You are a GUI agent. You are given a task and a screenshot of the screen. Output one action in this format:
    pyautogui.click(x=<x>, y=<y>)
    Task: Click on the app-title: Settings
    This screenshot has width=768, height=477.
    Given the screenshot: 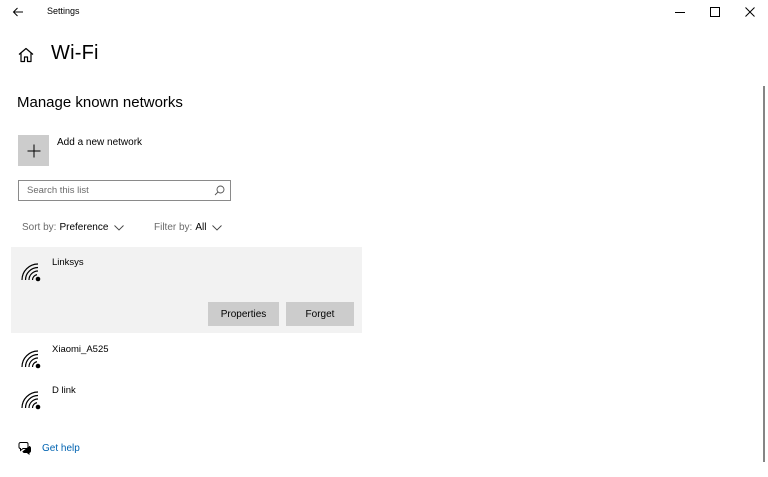 What is the action you would take?
    pyautogui.click(x=63, y=11)
    